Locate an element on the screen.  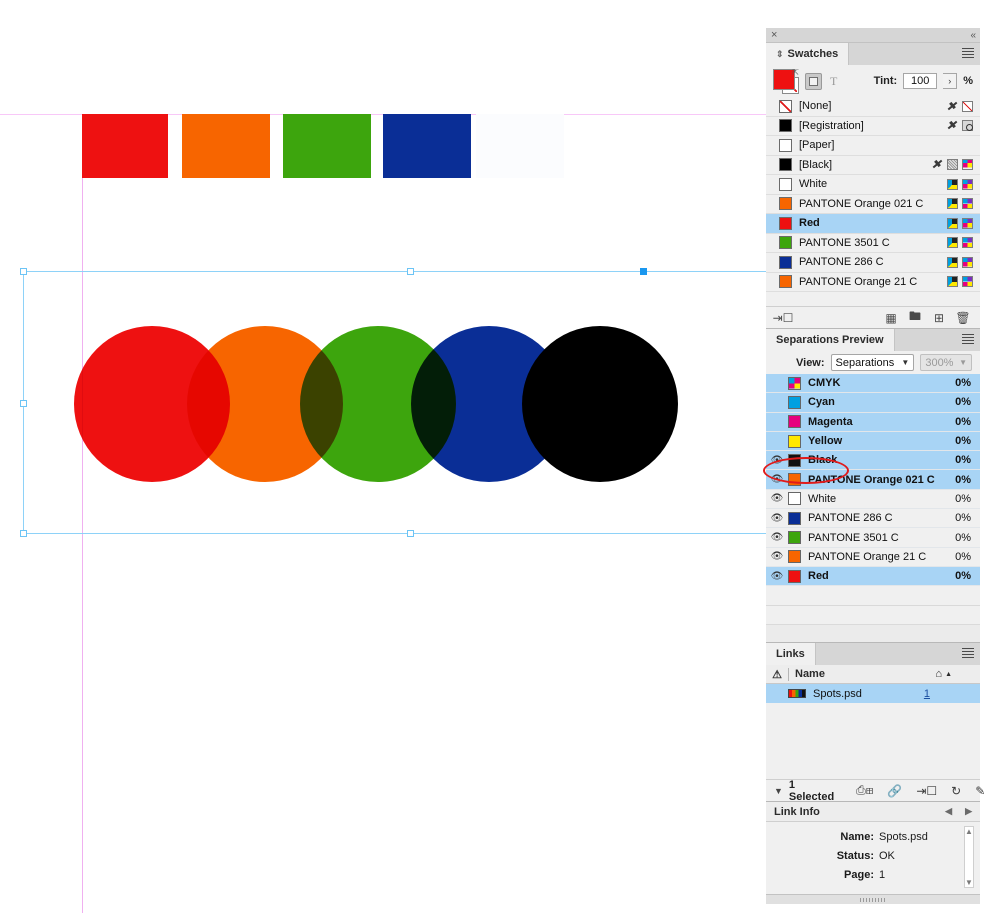
scroll-up-icon: ▲ is located at coordinates (969, 831).